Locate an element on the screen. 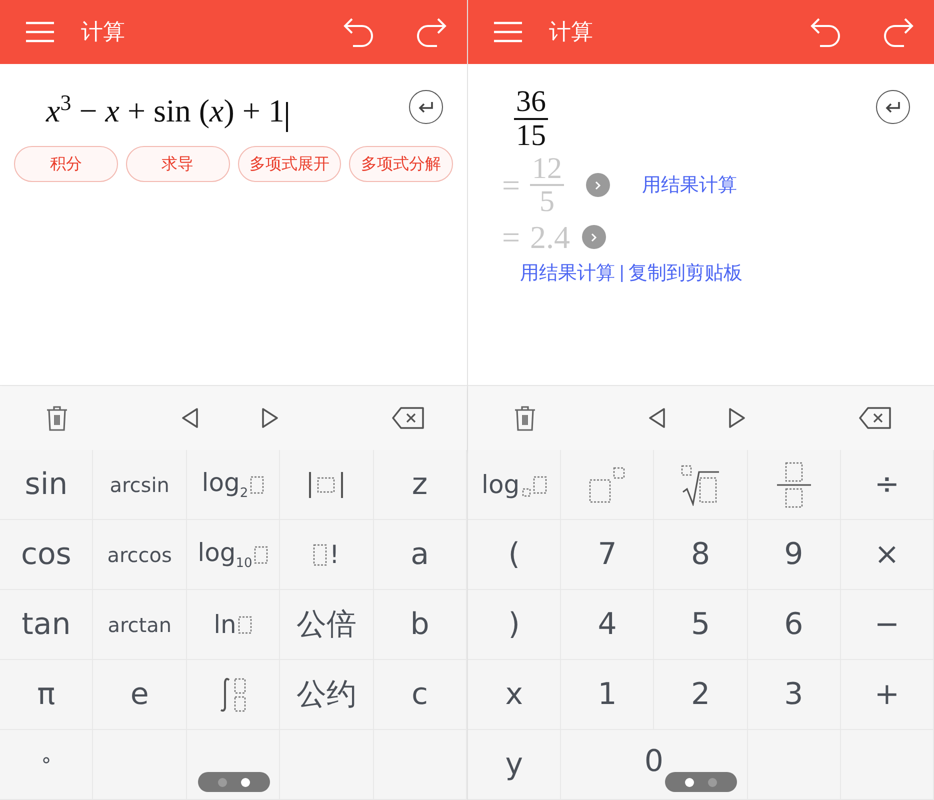 This screenshot has height=800, width=934. return-icon is located at coordinates (426, 107).